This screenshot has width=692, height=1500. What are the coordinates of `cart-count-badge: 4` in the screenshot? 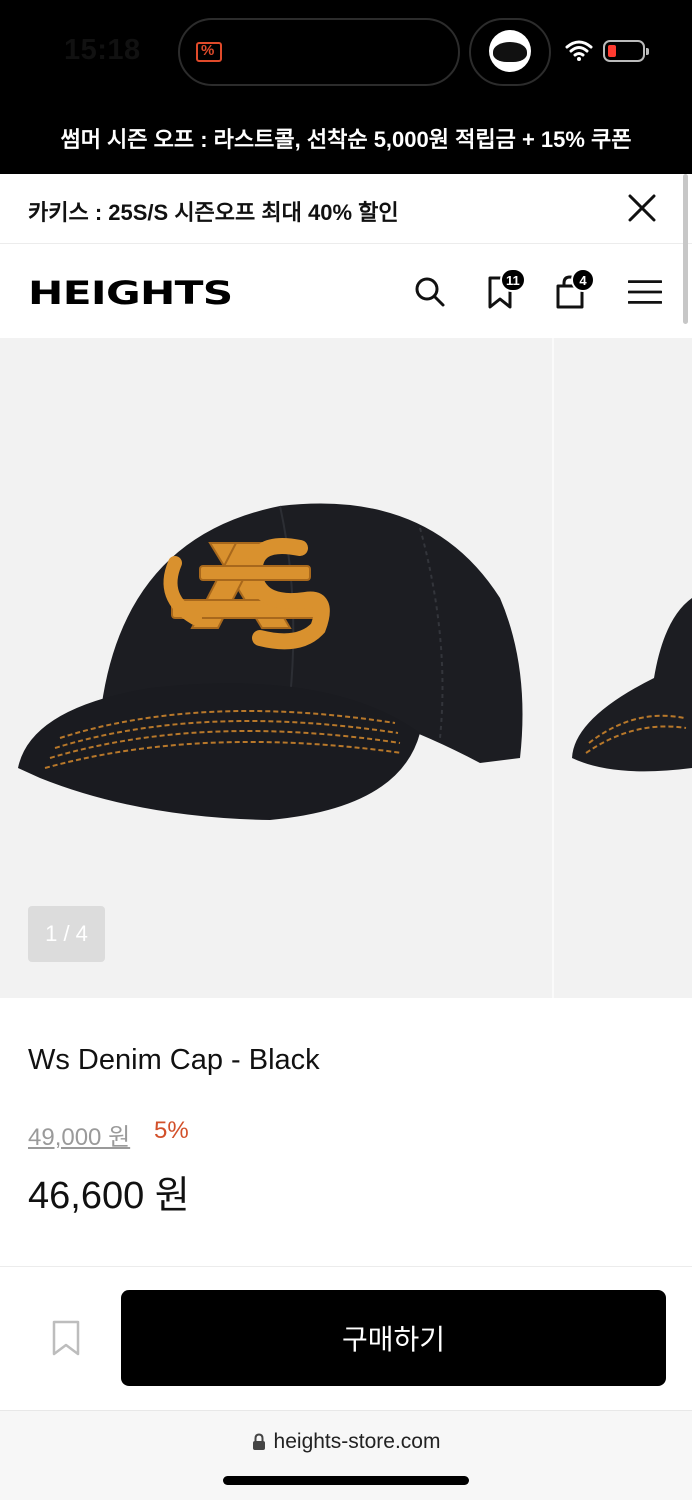 It's located at (583, 280).